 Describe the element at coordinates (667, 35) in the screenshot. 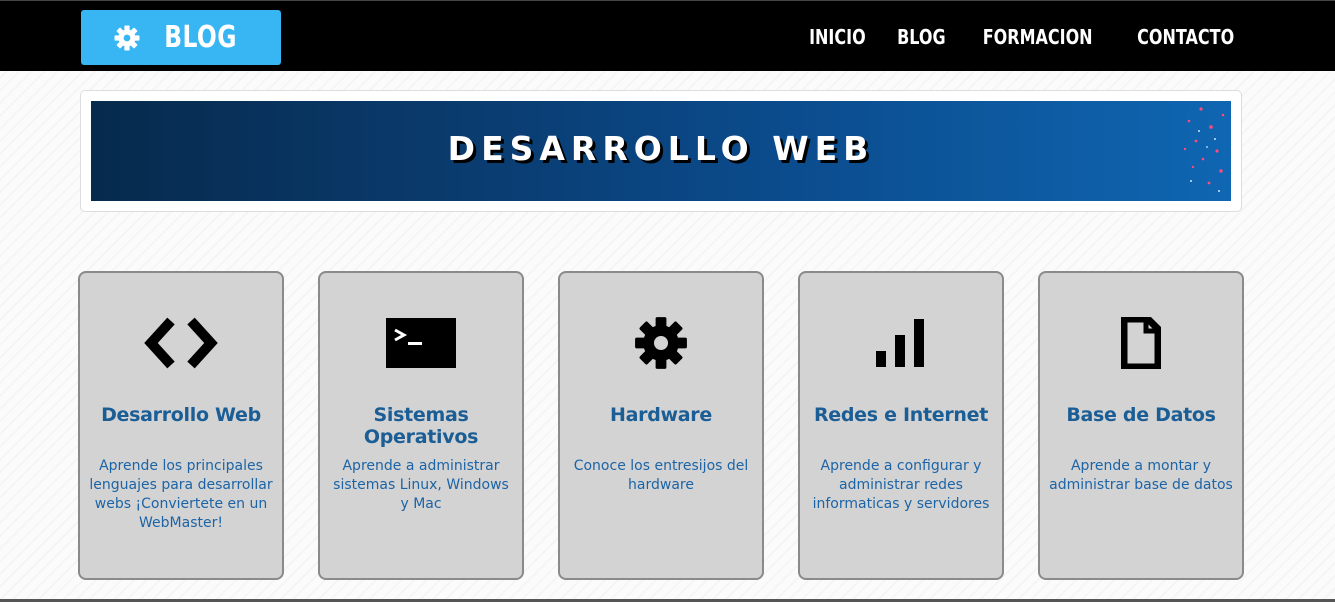

I see `navbar: BLOG INICIO BLOG FORMACION CONTACTO` at that location.